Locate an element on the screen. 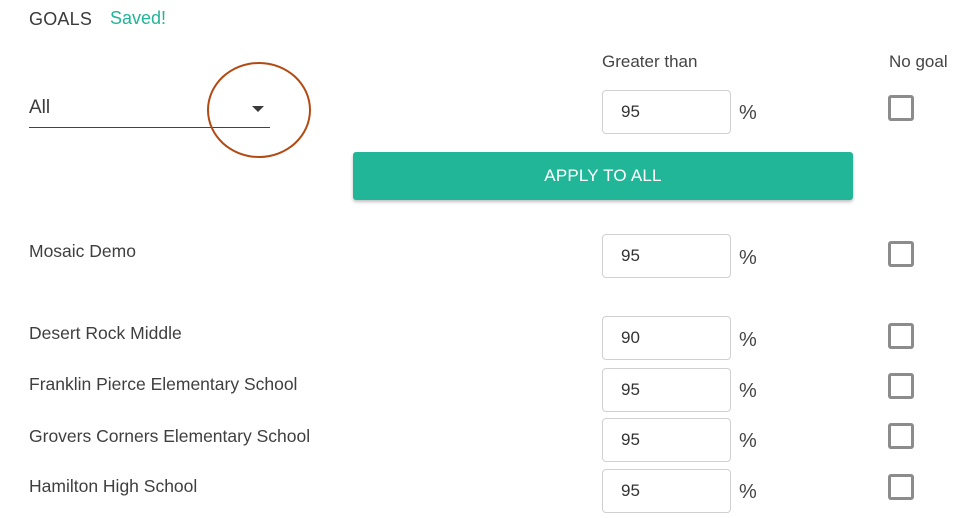 This screenshot has height=518, width=974. school-name: Grovers Corners Elementary School is located at coordinates (170, 436).